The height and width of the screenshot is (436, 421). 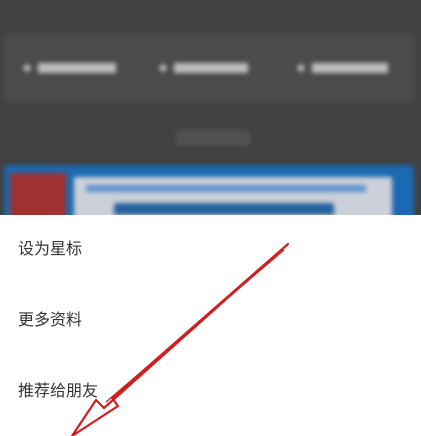 I want to click on menu-item-label: 更多资料, so click(x=50, y=319).